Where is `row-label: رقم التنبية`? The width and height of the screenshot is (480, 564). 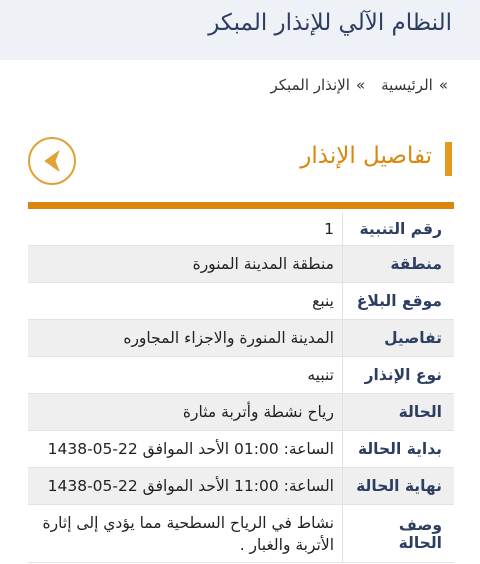
row-label: رقم التنبية is located at coordinates (398, 228).